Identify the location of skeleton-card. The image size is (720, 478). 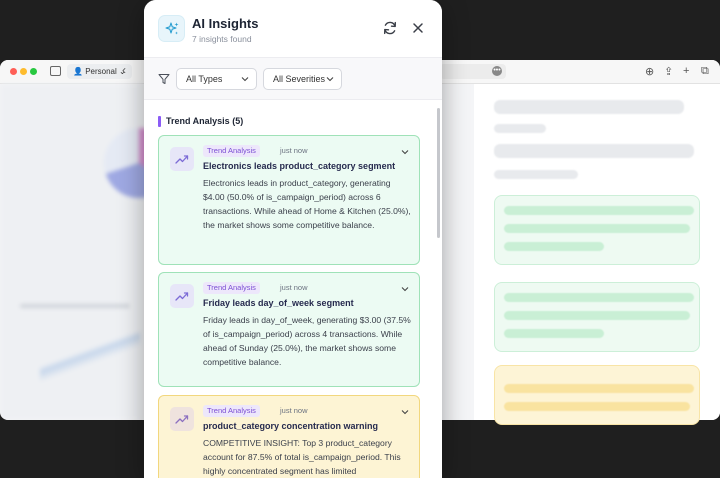
(597, 395).